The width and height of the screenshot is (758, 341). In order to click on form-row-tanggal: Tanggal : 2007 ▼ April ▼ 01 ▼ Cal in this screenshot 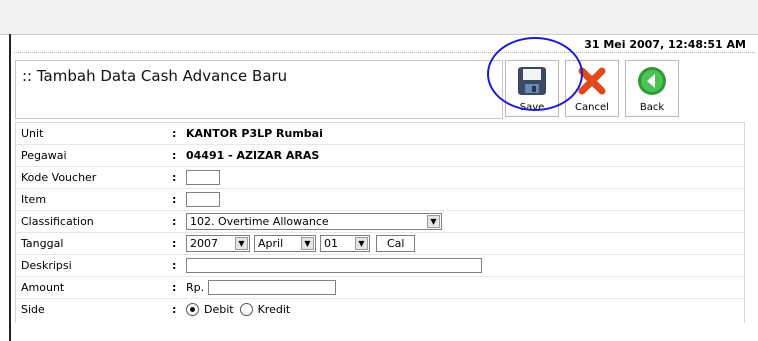, I will do `click(380, 244)`.